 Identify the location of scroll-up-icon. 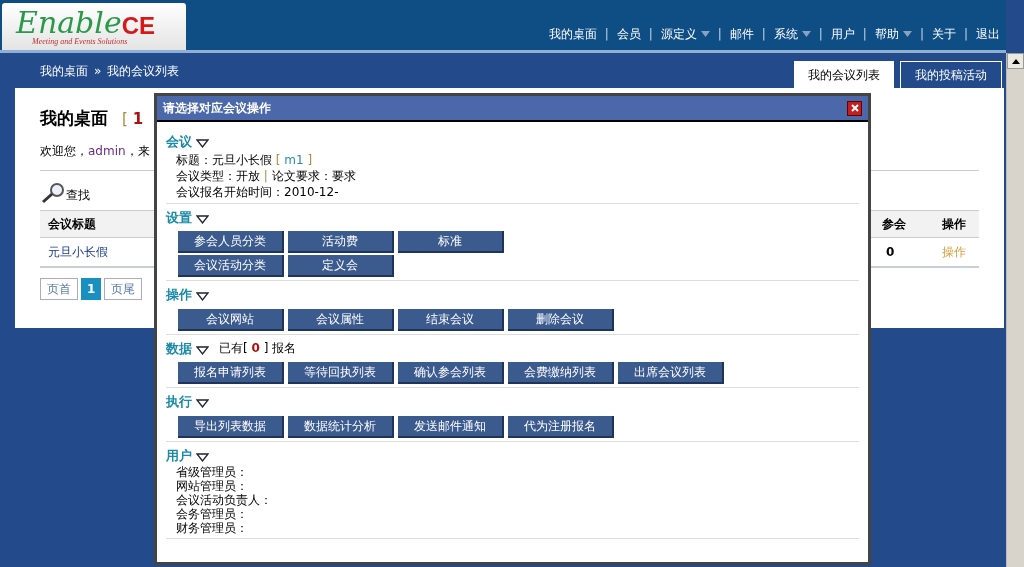
(1015, 61).